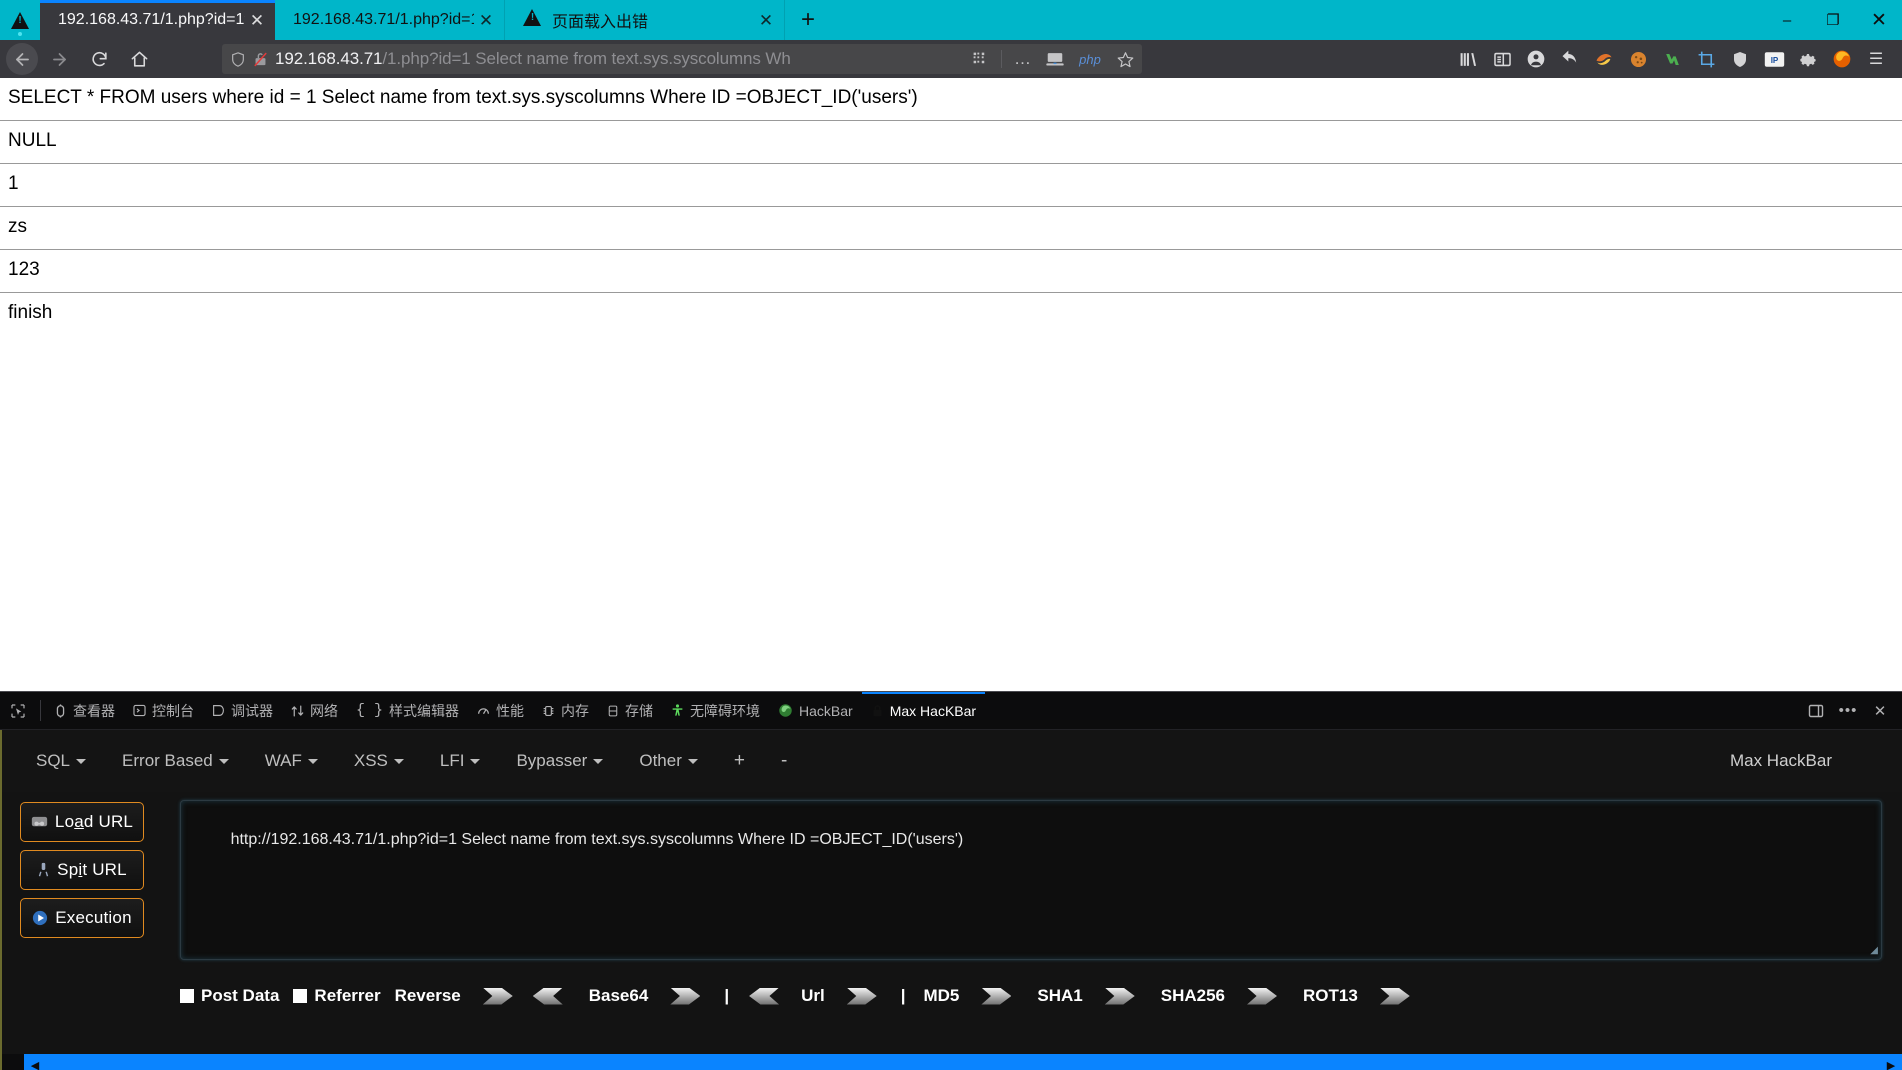 This screenshot has width=1902, height=1070. I want to click on devtools-close-icon: ✕, so click(1880, 711).